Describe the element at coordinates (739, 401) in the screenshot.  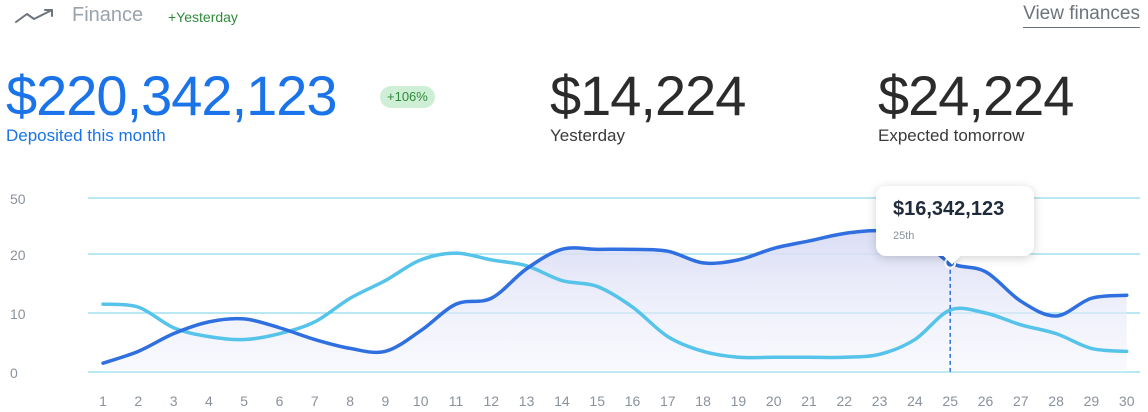
I see `x-tick-label: 19` at that location.